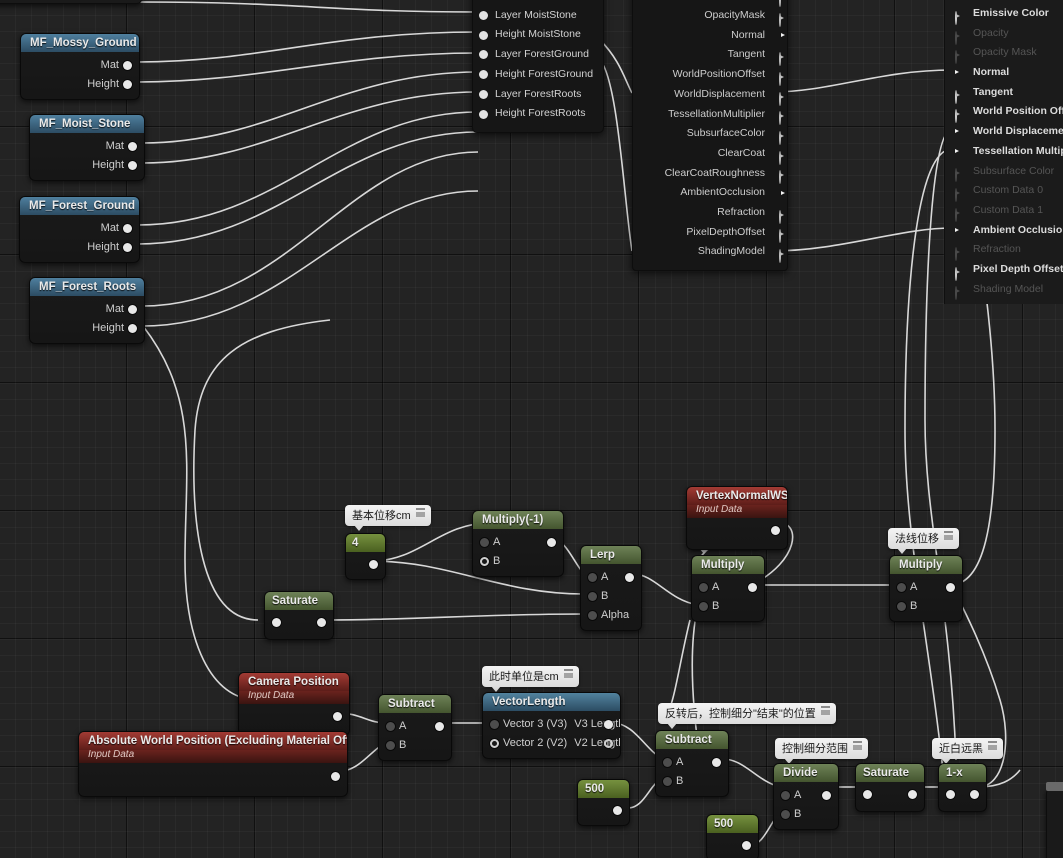 The height and width of the screenshot is (858, 1063). I want to click on attribute-row-pixel-depth-offset: Pixel Depth Offset, so click(1004, 270).